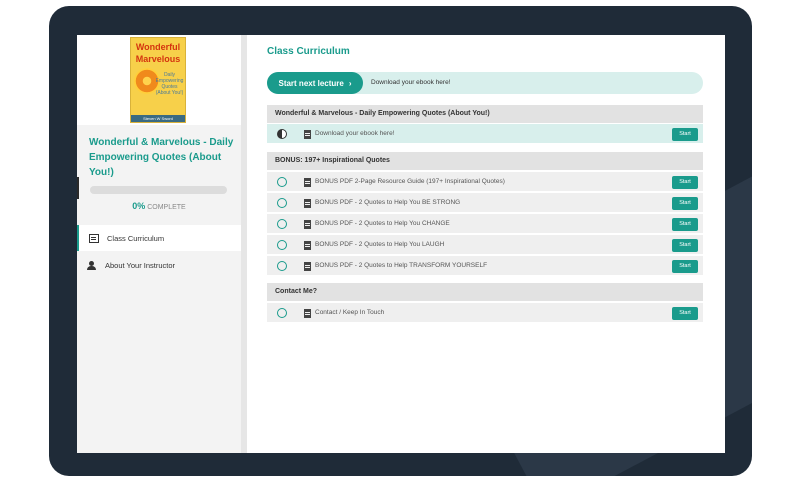 This screenshot has width=800, height=500. Describe the element at coordinates (485, 292) in the screenshot. I see `section-header: Contact Me?` at that location.